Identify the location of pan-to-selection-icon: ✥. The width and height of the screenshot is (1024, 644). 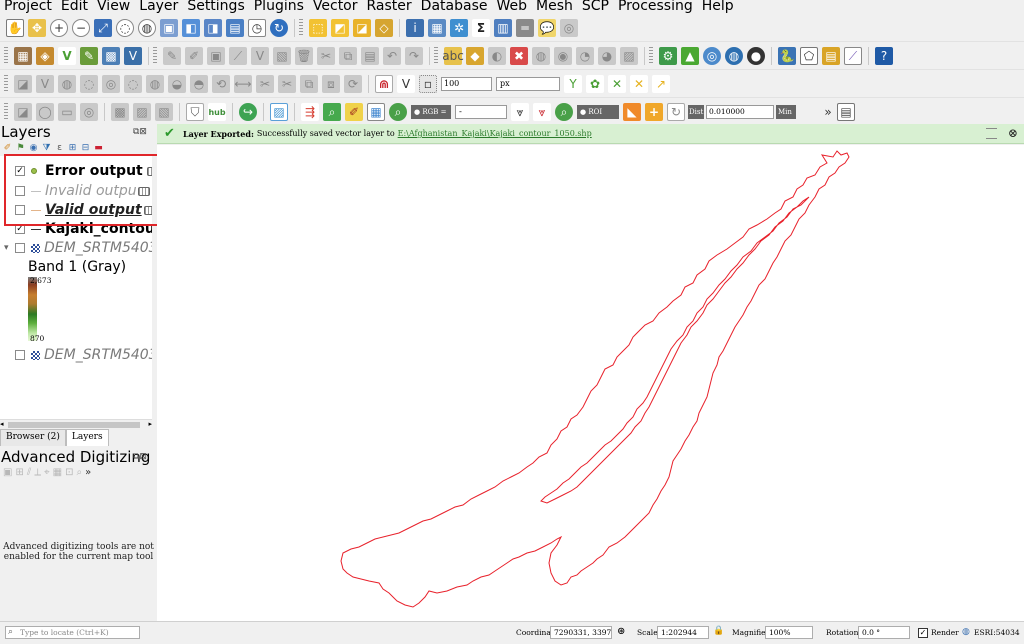
(37, 28).